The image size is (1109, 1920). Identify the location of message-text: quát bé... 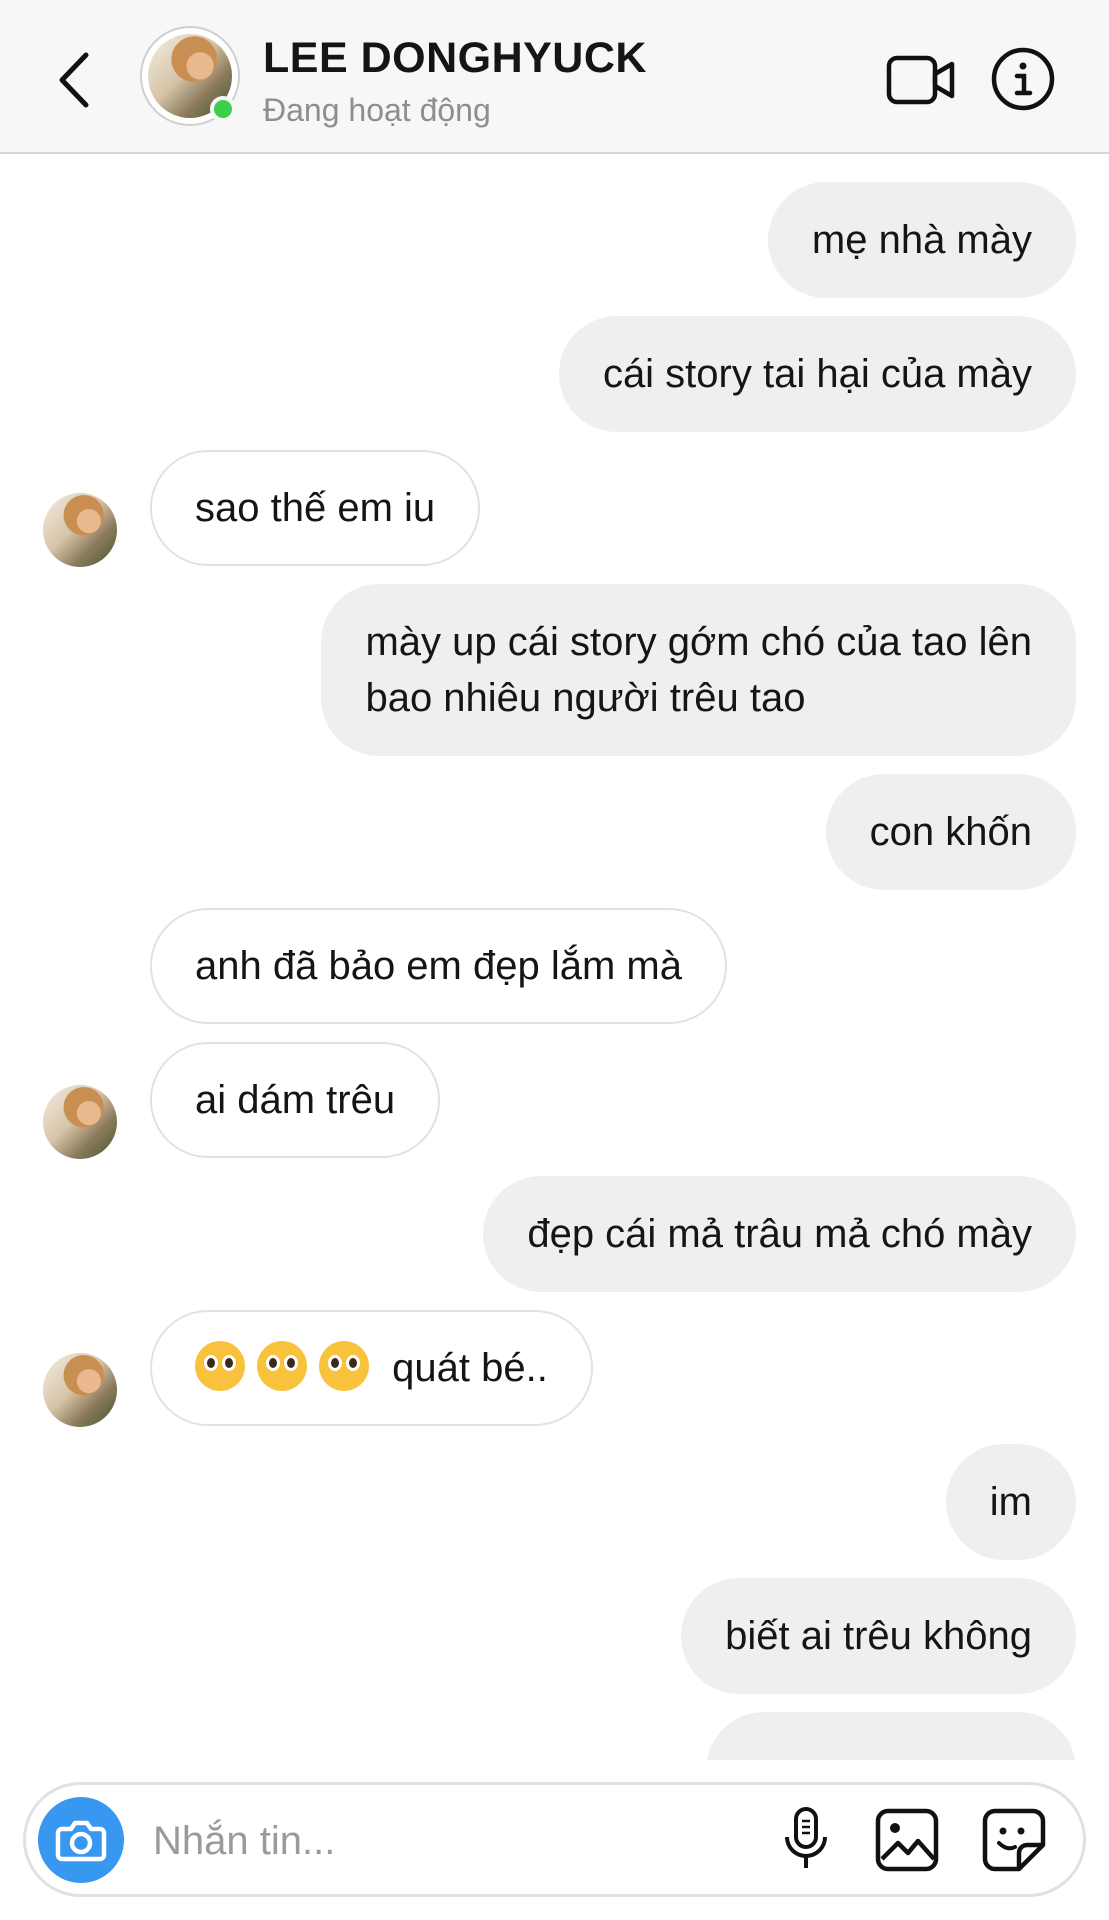
(470, 1368).